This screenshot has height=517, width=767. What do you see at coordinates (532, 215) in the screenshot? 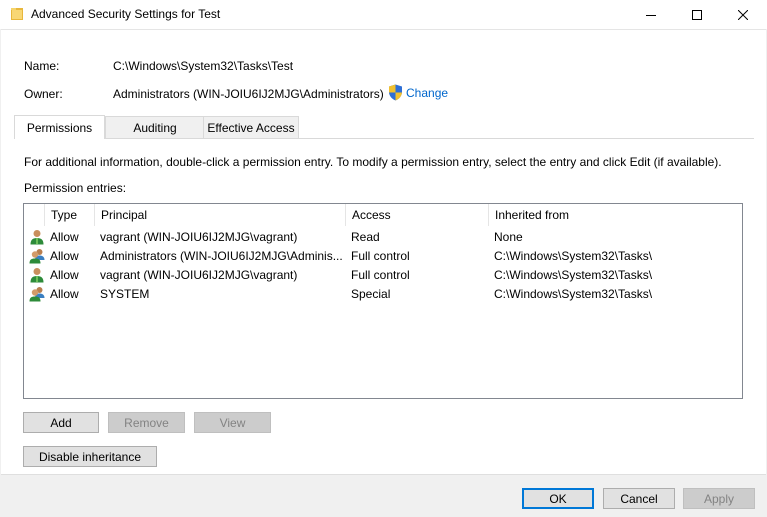
I see `column-label: Inherited from` at bounding box center [532, 215].